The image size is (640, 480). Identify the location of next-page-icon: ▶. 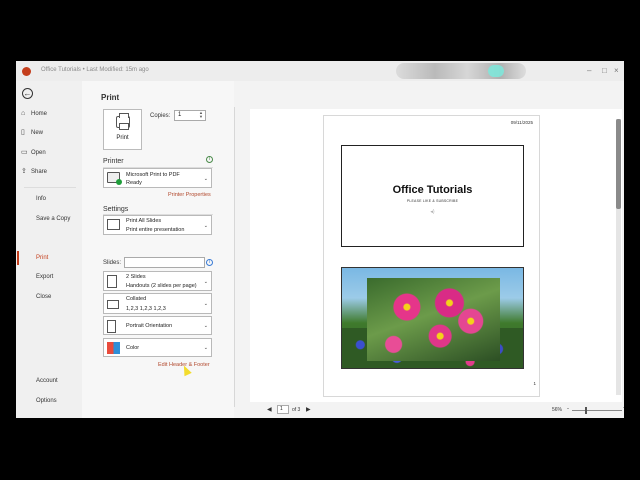
(308, 409).